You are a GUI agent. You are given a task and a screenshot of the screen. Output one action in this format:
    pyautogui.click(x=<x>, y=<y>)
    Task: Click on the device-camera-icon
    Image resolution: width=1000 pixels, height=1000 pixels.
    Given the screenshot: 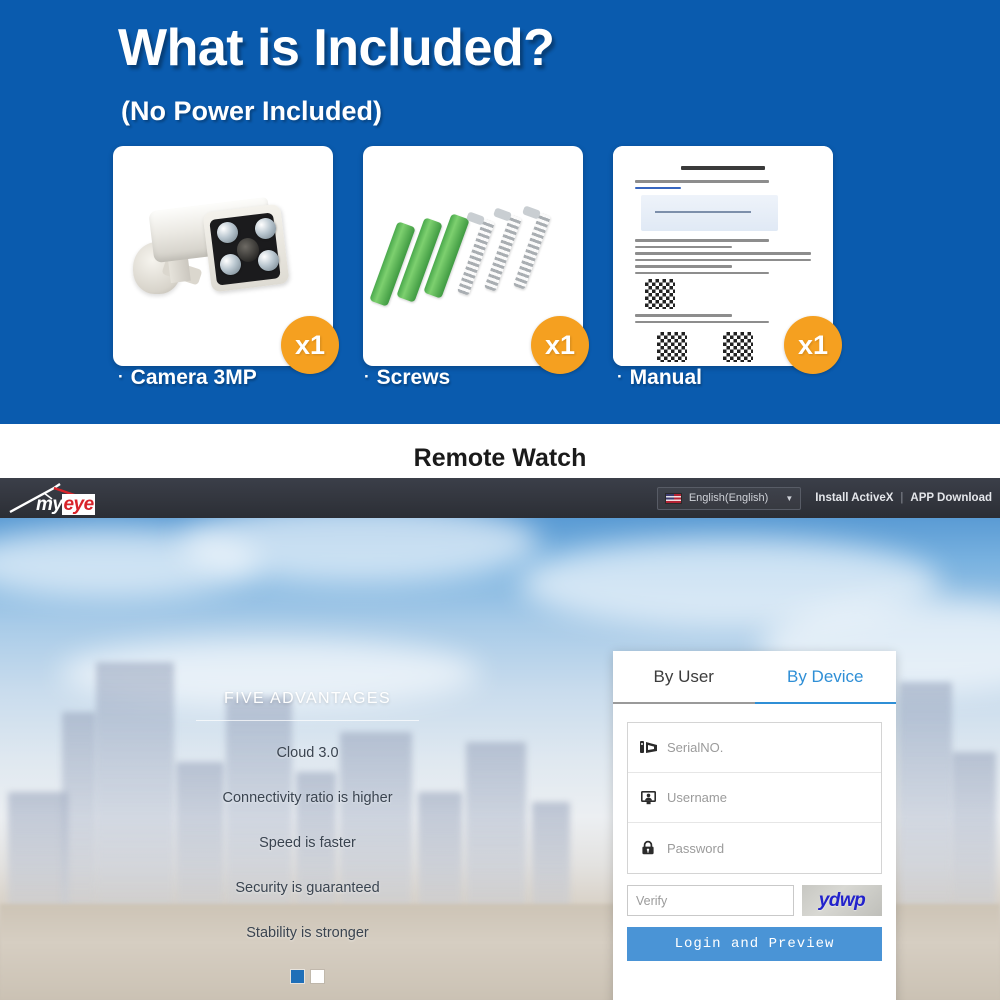 What is the action you would take?
    pyautogui.click(x=649, y=748)
    